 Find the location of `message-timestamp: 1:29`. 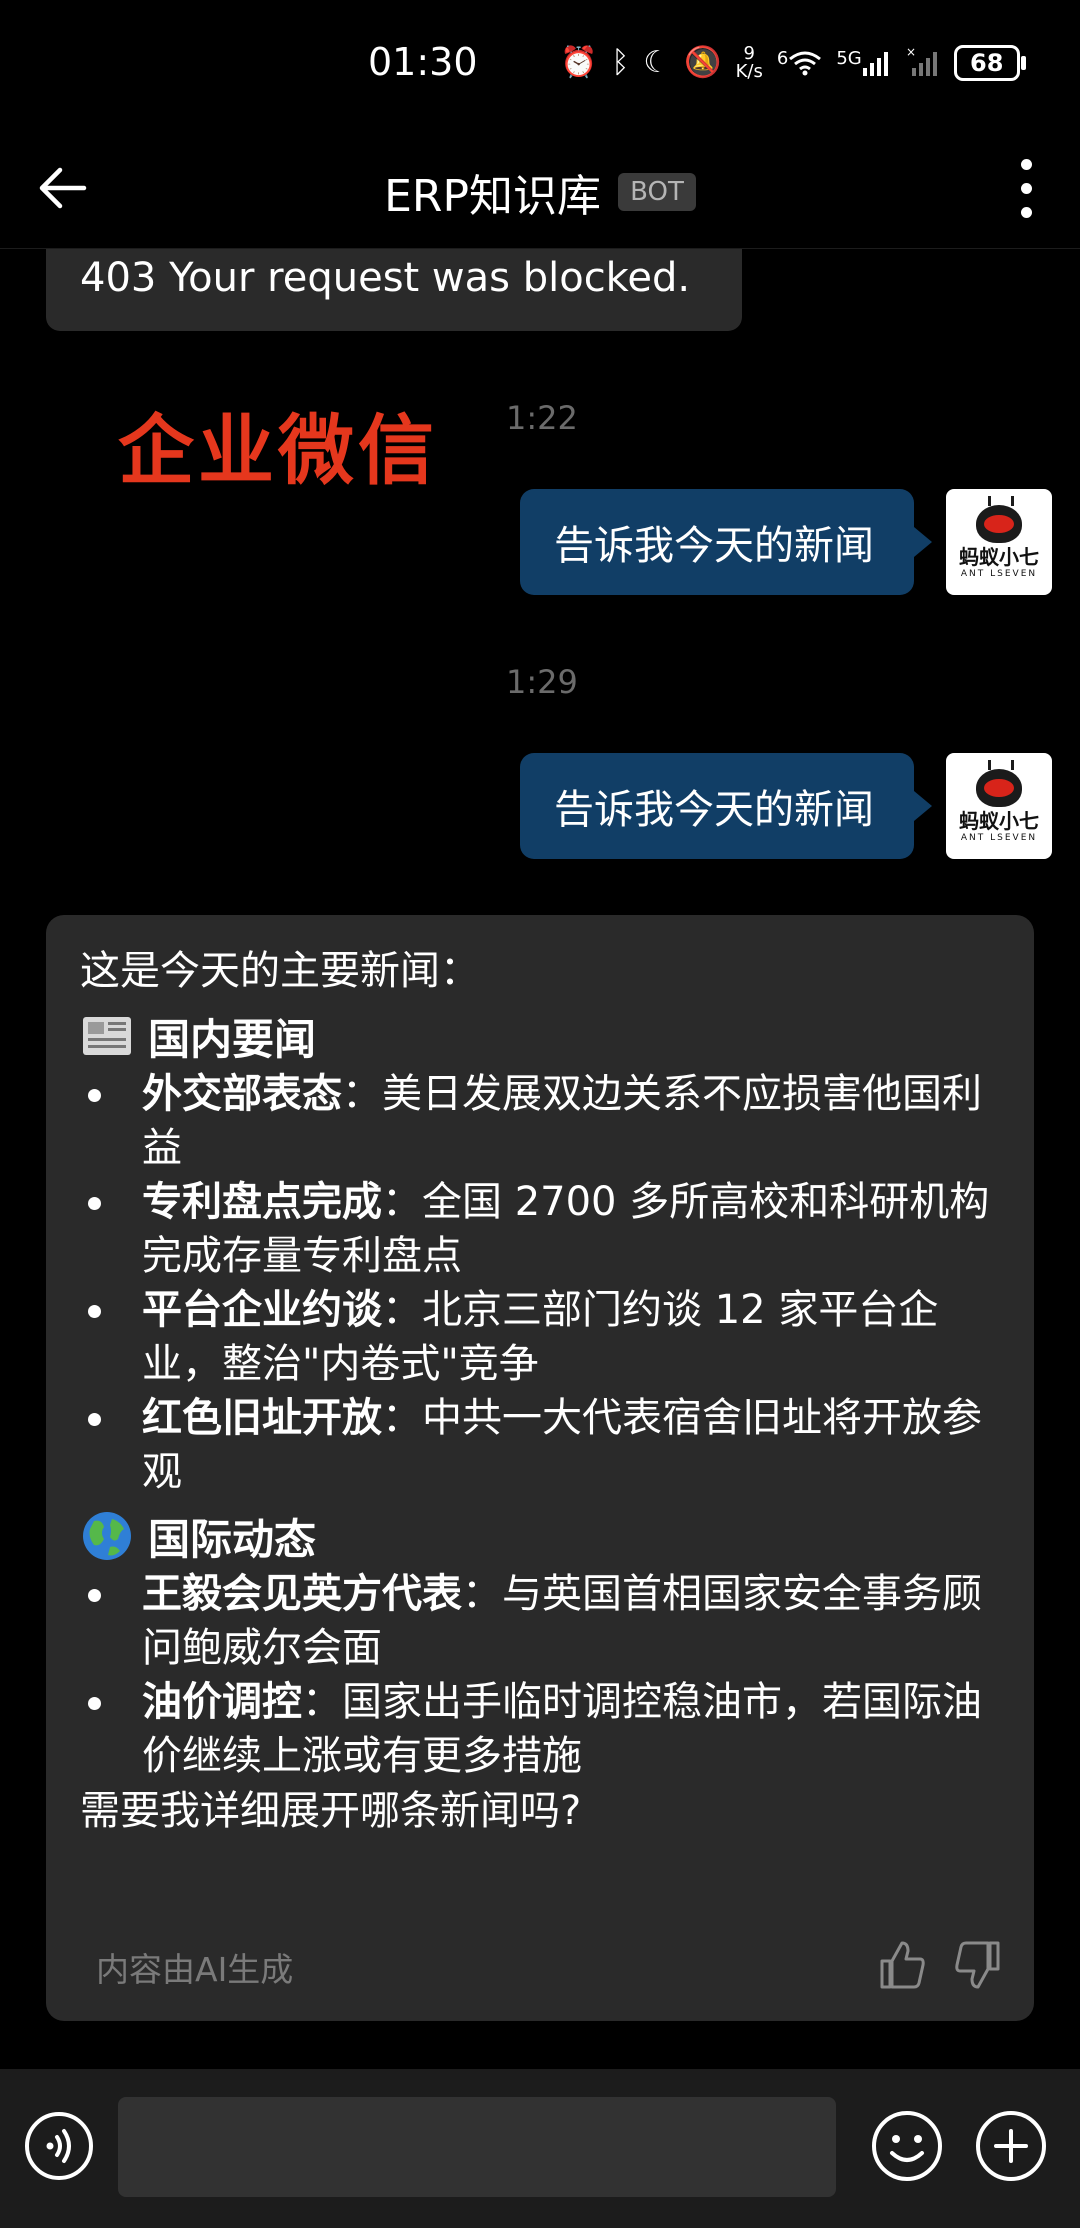

message-timestamp: 1:29 is located at coordinates (542, 682).